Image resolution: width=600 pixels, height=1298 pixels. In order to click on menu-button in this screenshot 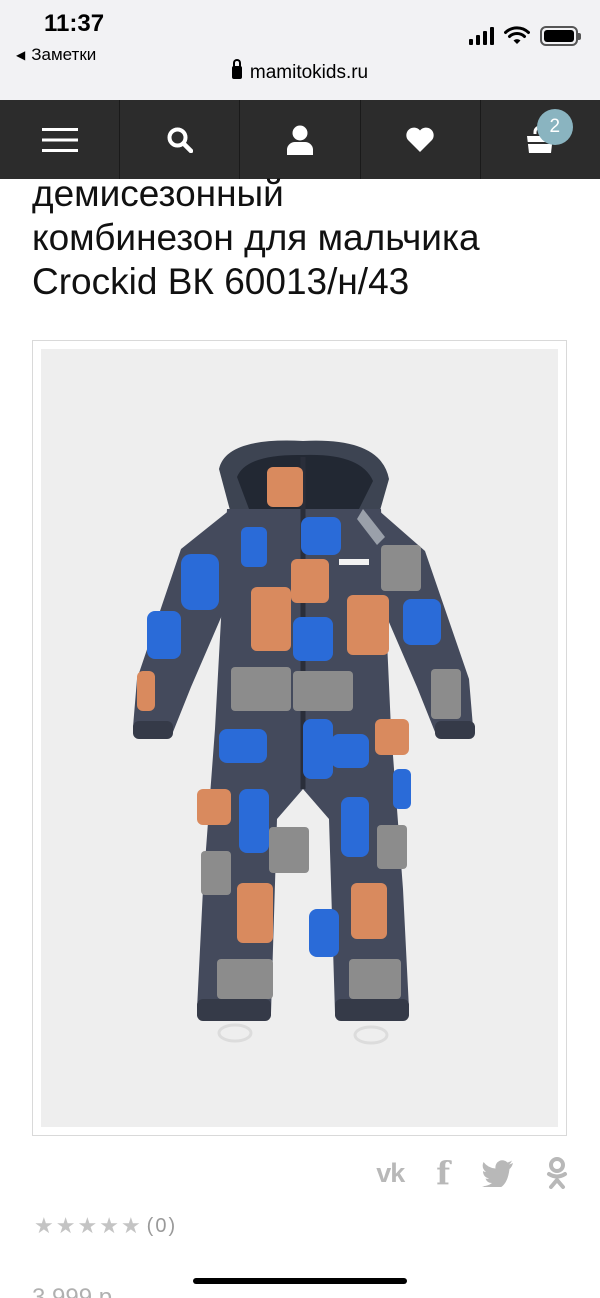, I will do `click(60, 139)`.